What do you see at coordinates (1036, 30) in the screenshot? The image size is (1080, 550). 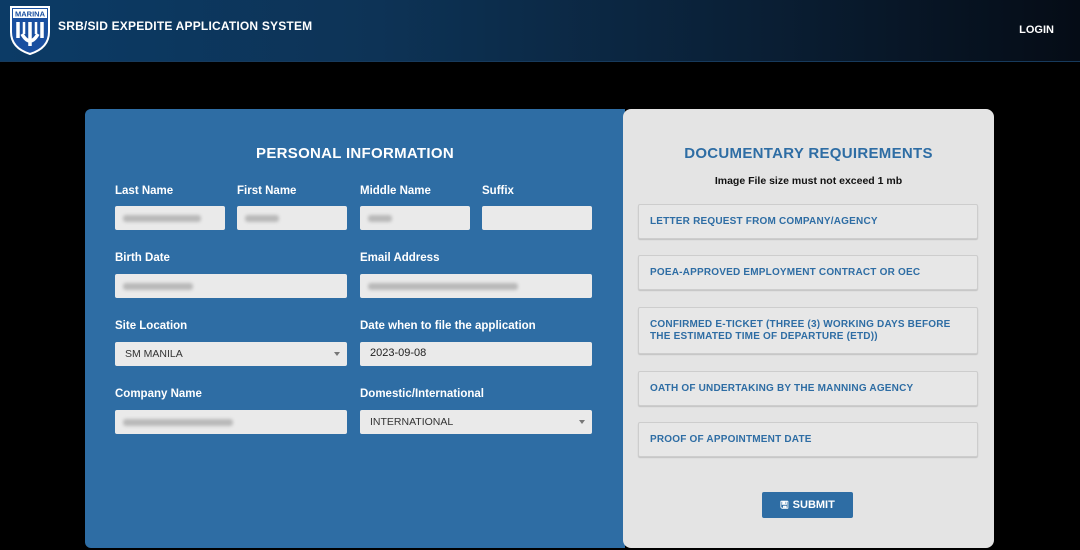 I see `login-link: LOGIN` at bounding box center [1036, 30].